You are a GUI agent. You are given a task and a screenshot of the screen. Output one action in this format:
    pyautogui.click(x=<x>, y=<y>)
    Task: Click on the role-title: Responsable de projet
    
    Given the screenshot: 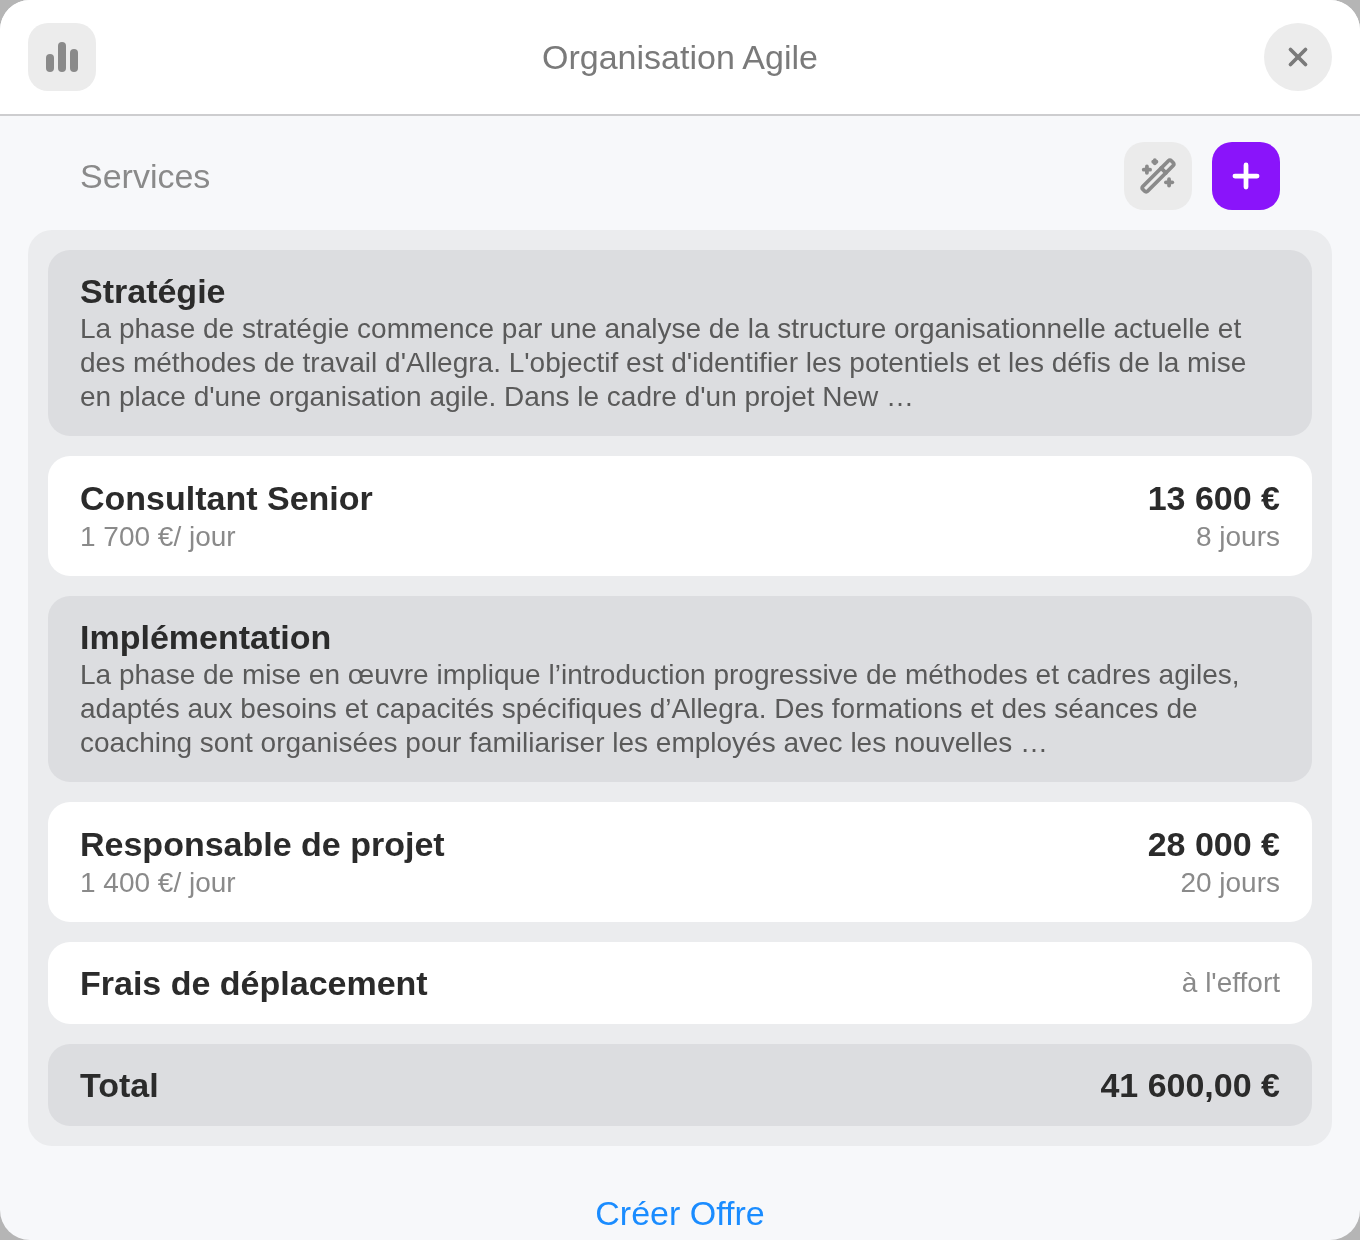 What is the action you would take?
    pyautogui.click(x=262, y=844)
    